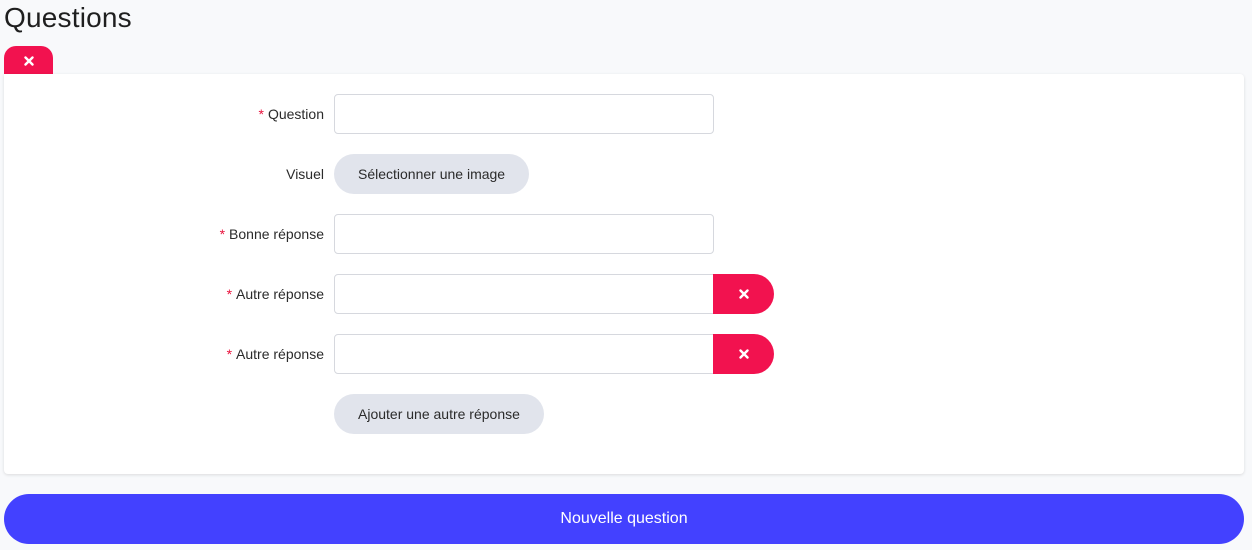  I want to click on question-label-text: Question, so click(295, 114).